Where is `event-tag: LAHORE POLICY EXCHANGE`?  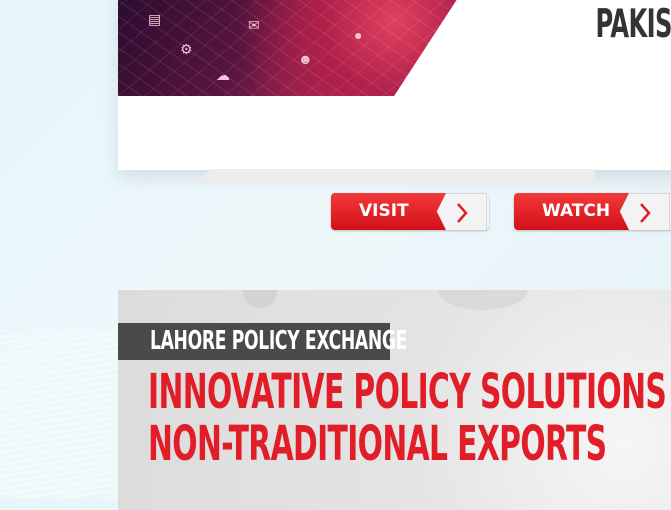 event-tag: LAHORE POLICY EXCHANGE is located at coordinates (262, 341).